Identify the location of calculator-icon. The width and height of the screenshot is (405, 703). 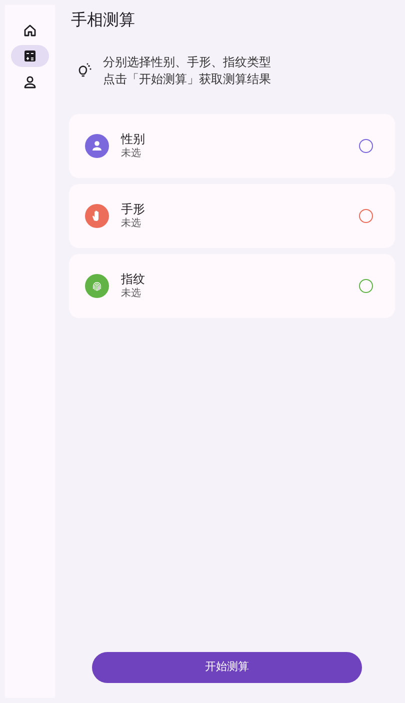
(30, 56).